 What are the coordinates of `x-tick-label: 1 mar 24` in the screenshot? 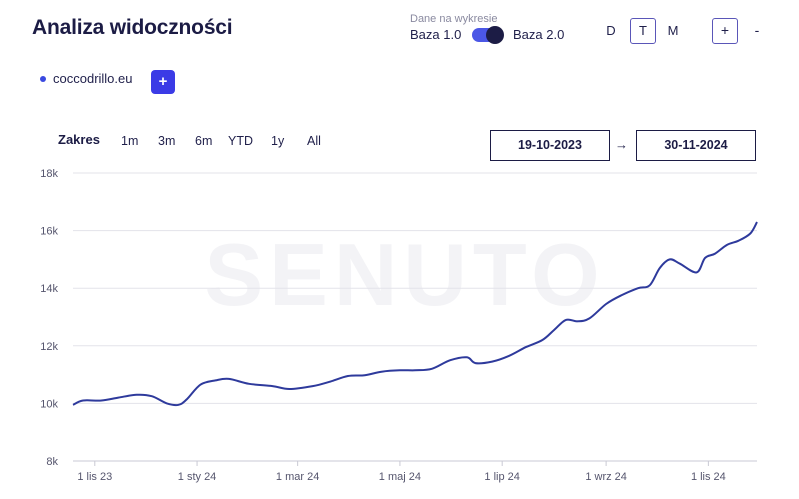 It's located at (297, 477).